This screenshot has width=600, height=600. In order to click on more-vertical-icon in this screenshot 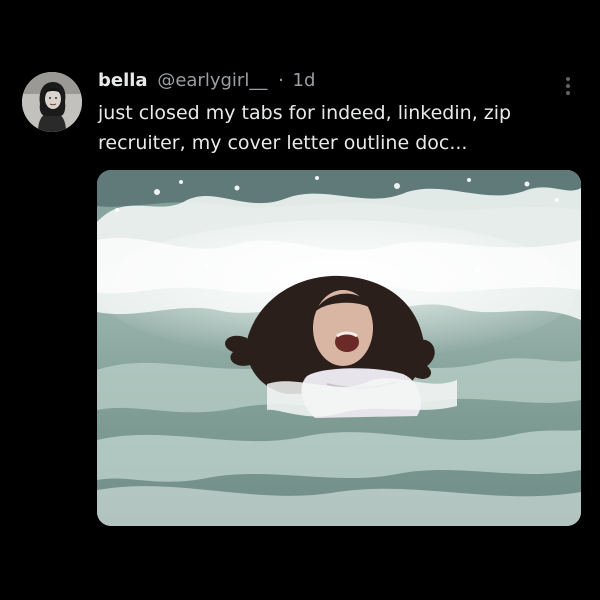, I will do `click(568, 86)`.